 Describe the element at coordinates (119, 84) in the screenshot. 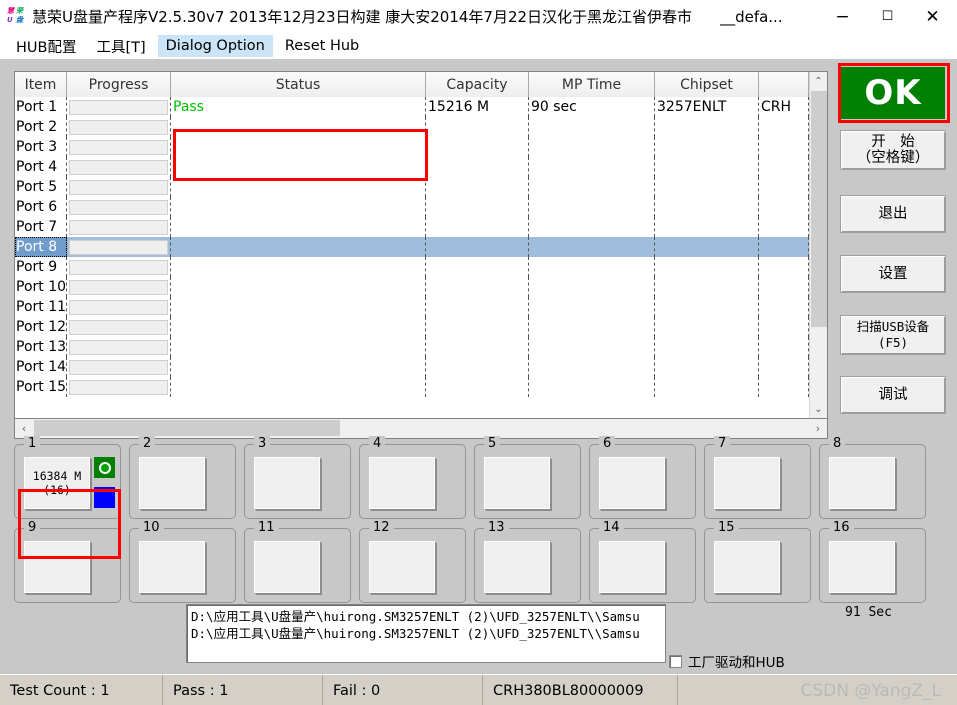

I see `column-header-progress: Progress` at that location.